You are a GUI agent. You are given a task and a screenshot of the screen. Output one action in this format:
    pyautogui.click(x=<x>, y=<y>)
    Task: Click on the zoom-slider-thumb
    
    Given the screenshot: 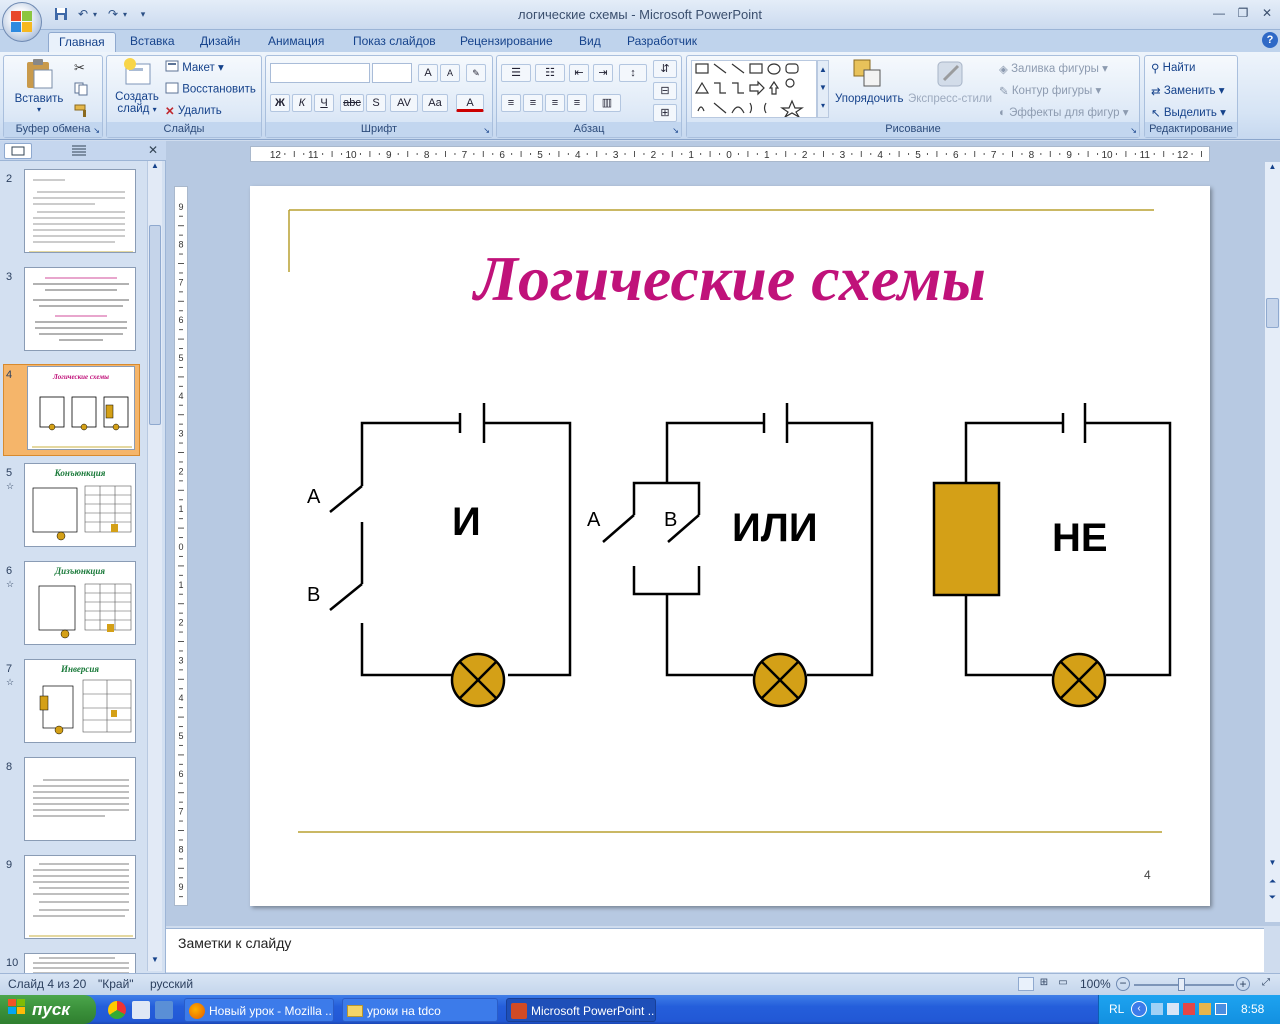 What is the action you would take?
    pyautogui.click(x=1181, y=984)
    